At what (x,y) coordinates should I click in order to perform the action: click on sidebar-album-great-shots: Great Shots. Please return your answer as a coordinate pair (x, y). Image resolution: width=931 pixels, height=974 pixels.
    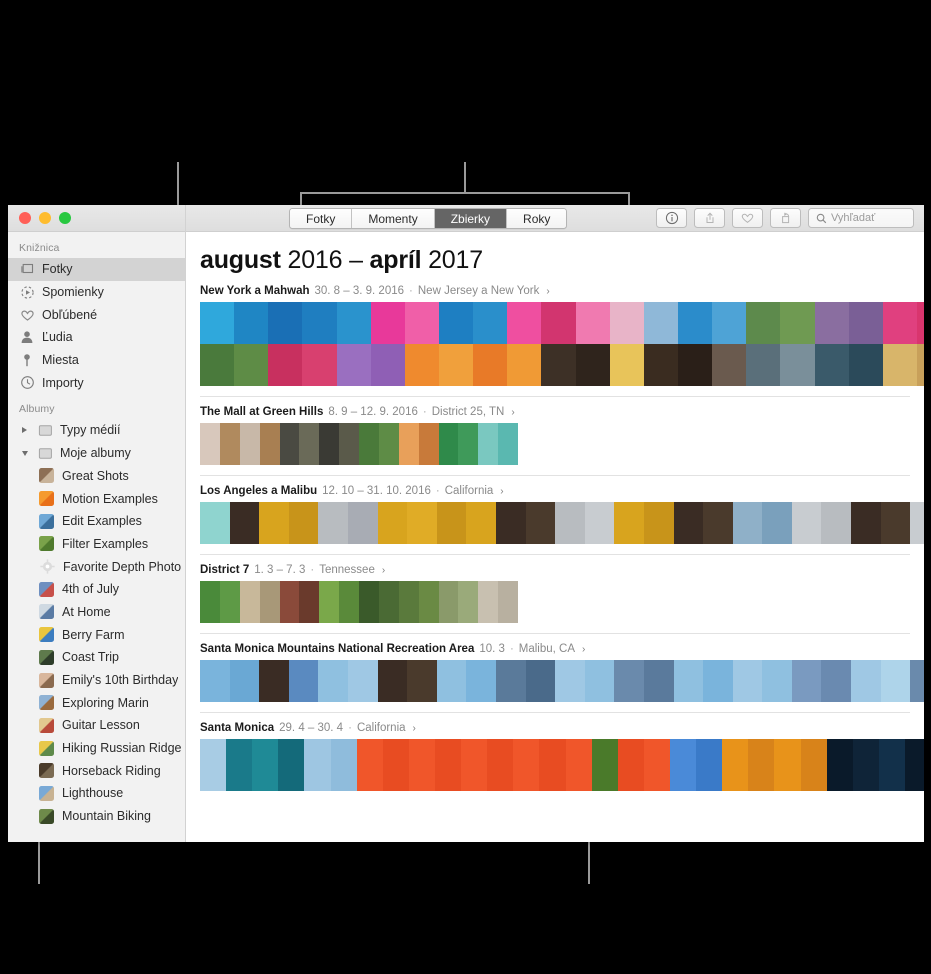
    Looking at the image, I should click on (96, 476).